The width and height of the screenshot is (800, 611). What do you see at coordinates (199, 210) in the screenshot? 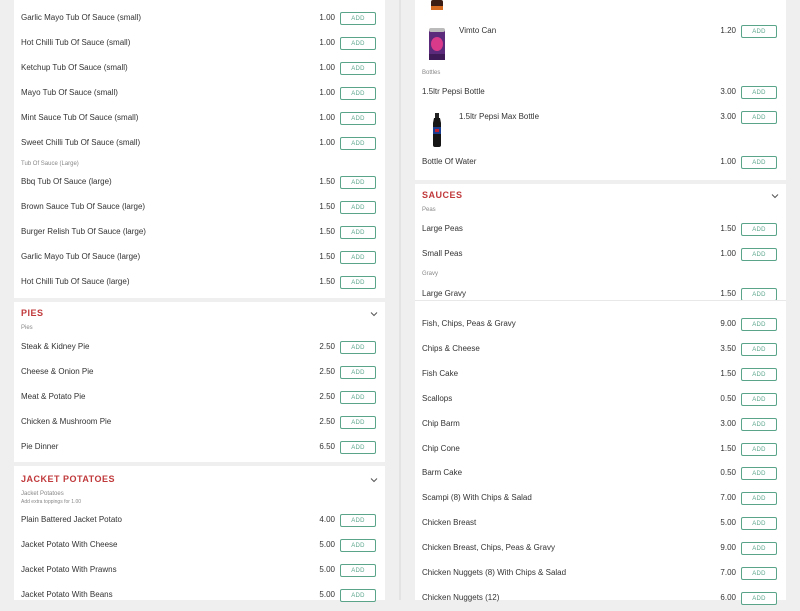
I see `list-item: Brown Sauce Tub Of Sauce (large) 1.50 ADD` at bounding box center [199, 210].